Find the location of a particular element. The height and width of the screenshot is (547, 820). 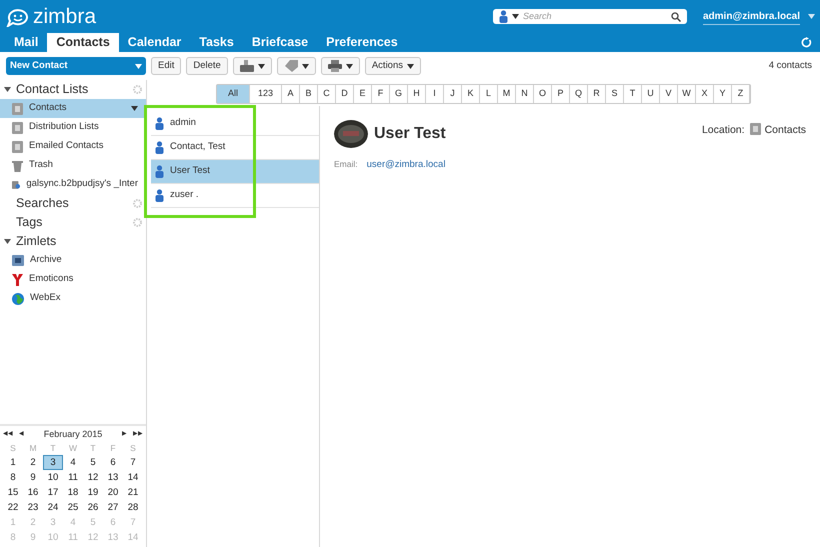

section-heading: Searches is located at coordinates (72, 203).